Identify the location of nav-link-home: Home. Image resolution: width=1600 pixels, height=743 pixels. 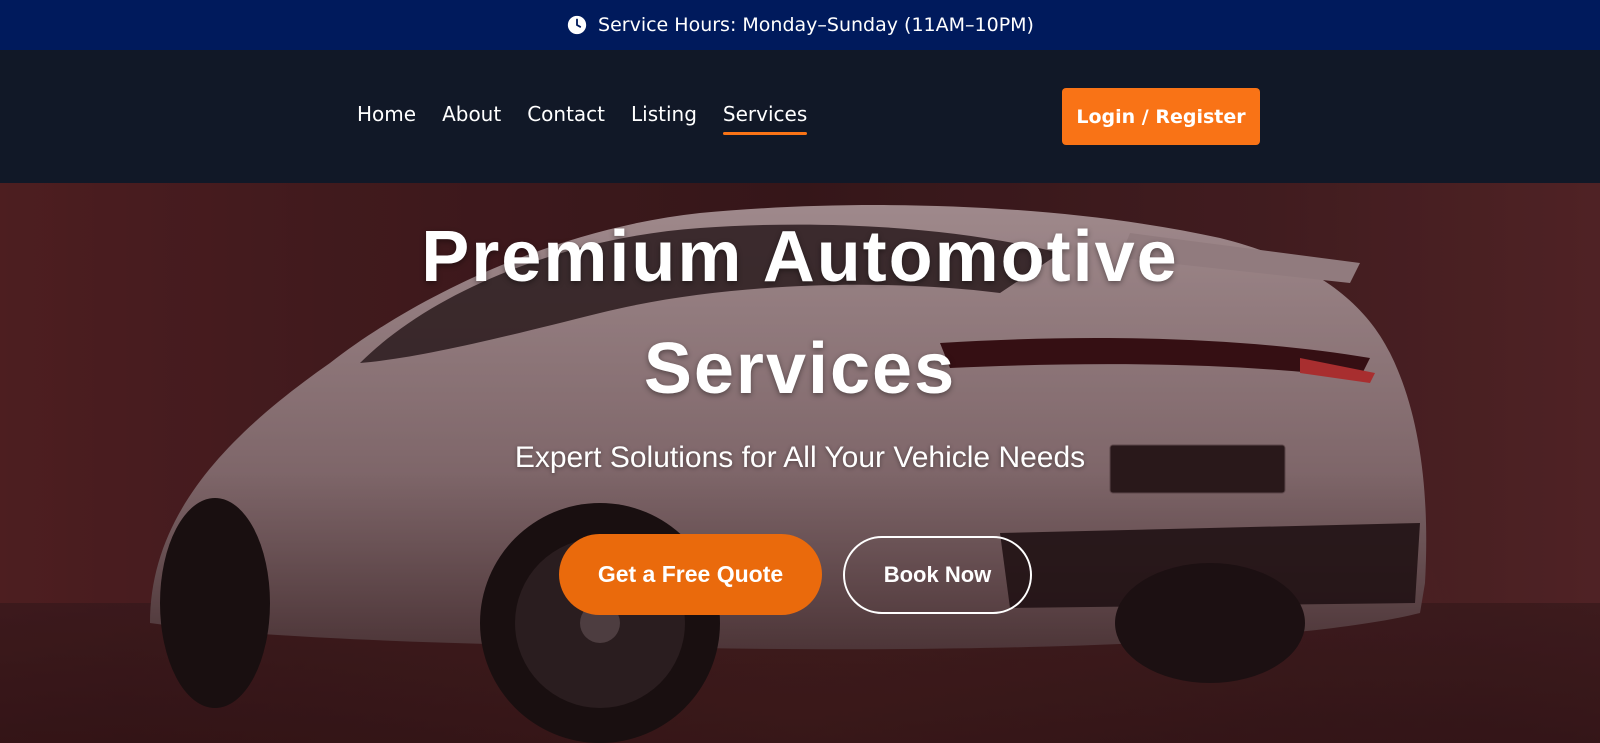
(386, 117).